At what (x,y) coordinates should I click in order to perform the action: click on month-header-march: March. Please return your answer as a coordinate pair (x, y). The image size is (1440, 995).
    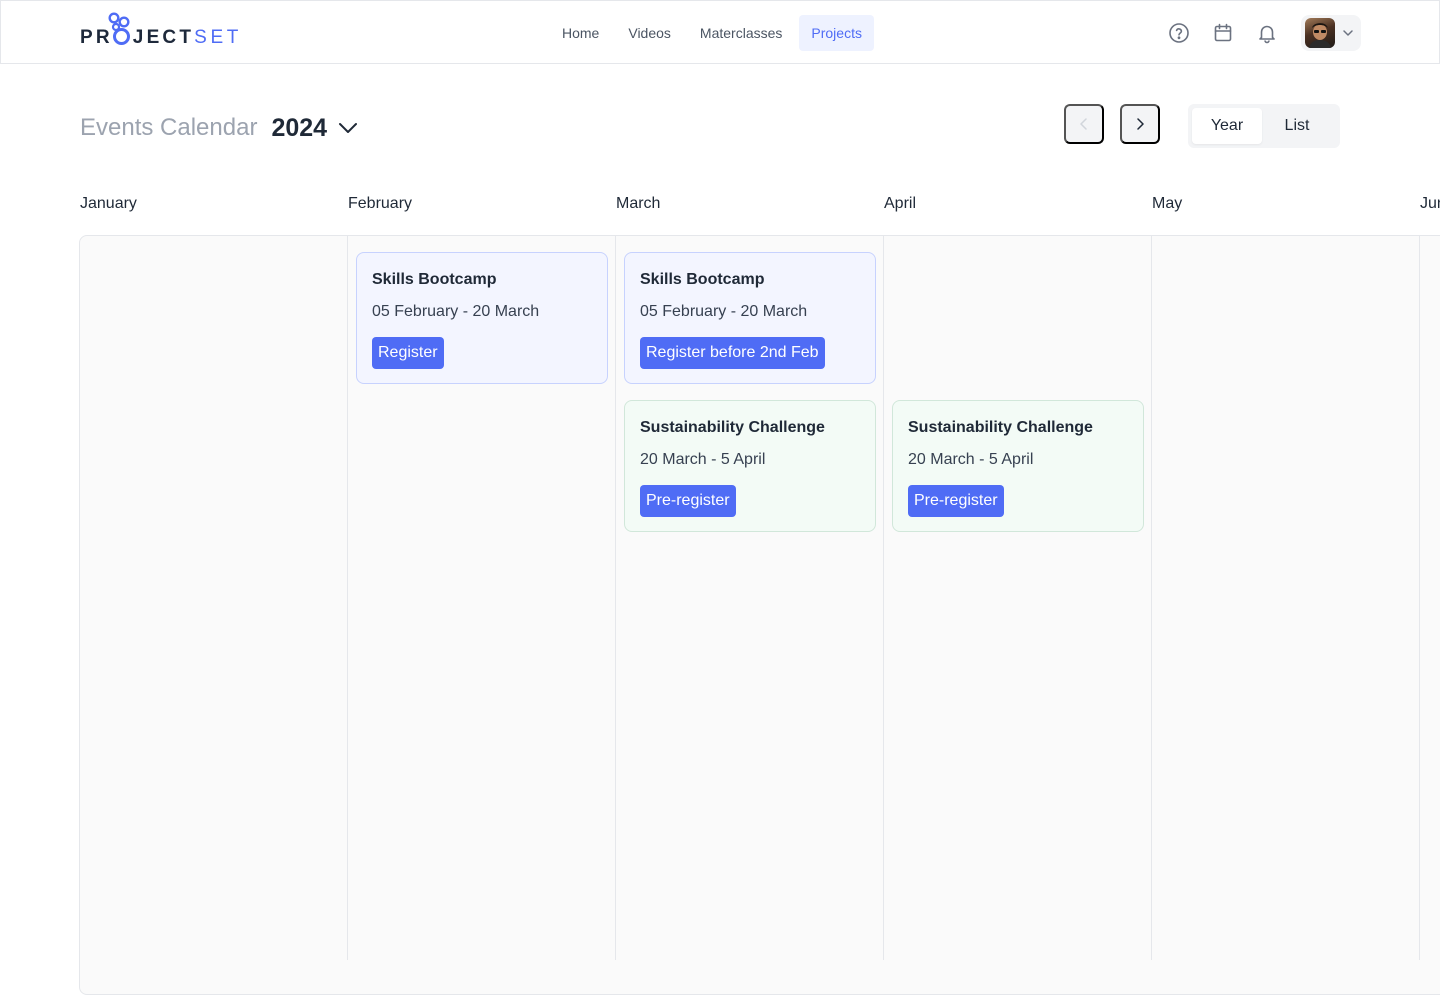
    Looking at the image, I should click on (638, 203).